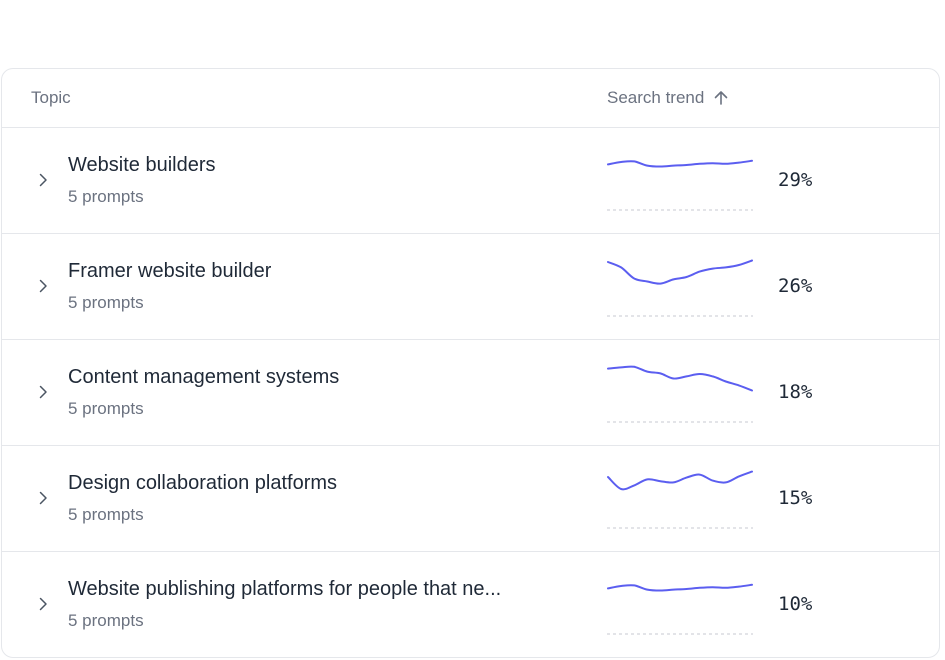 The width and height of the screenshot is (945, 660). Describe the element at coordinates (142, 165) in the screenshot. I see `topic-title: Website builders` at that location.